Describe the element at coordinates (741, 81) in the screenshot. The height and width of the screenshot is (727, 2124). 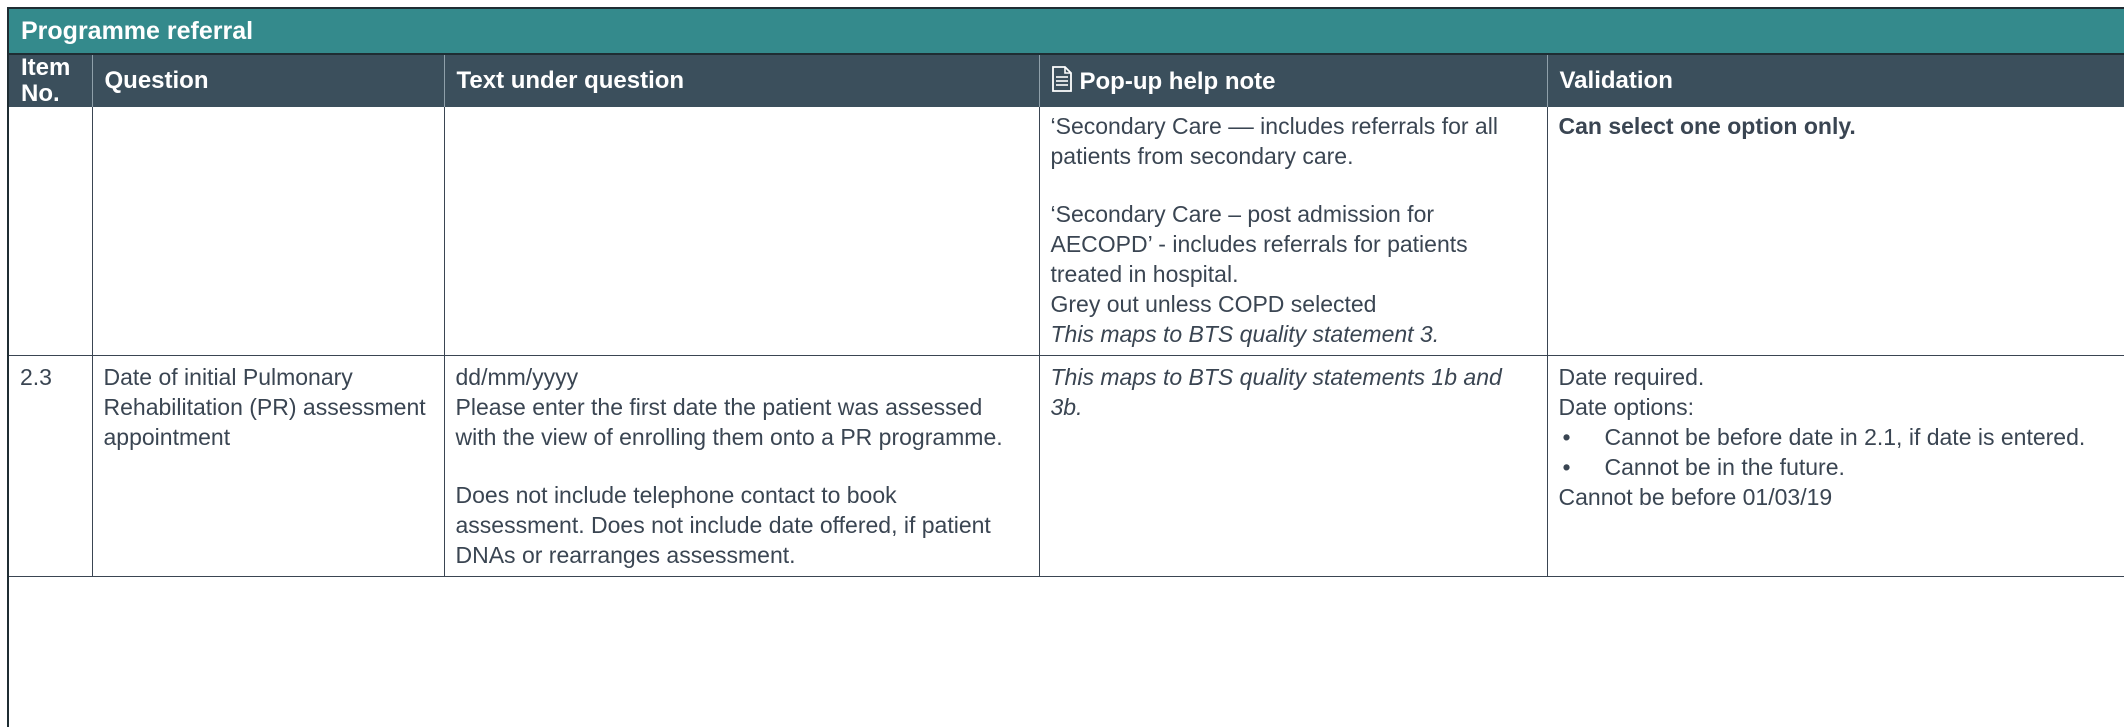
I see `header-text-under-question: Text under question` at that location.